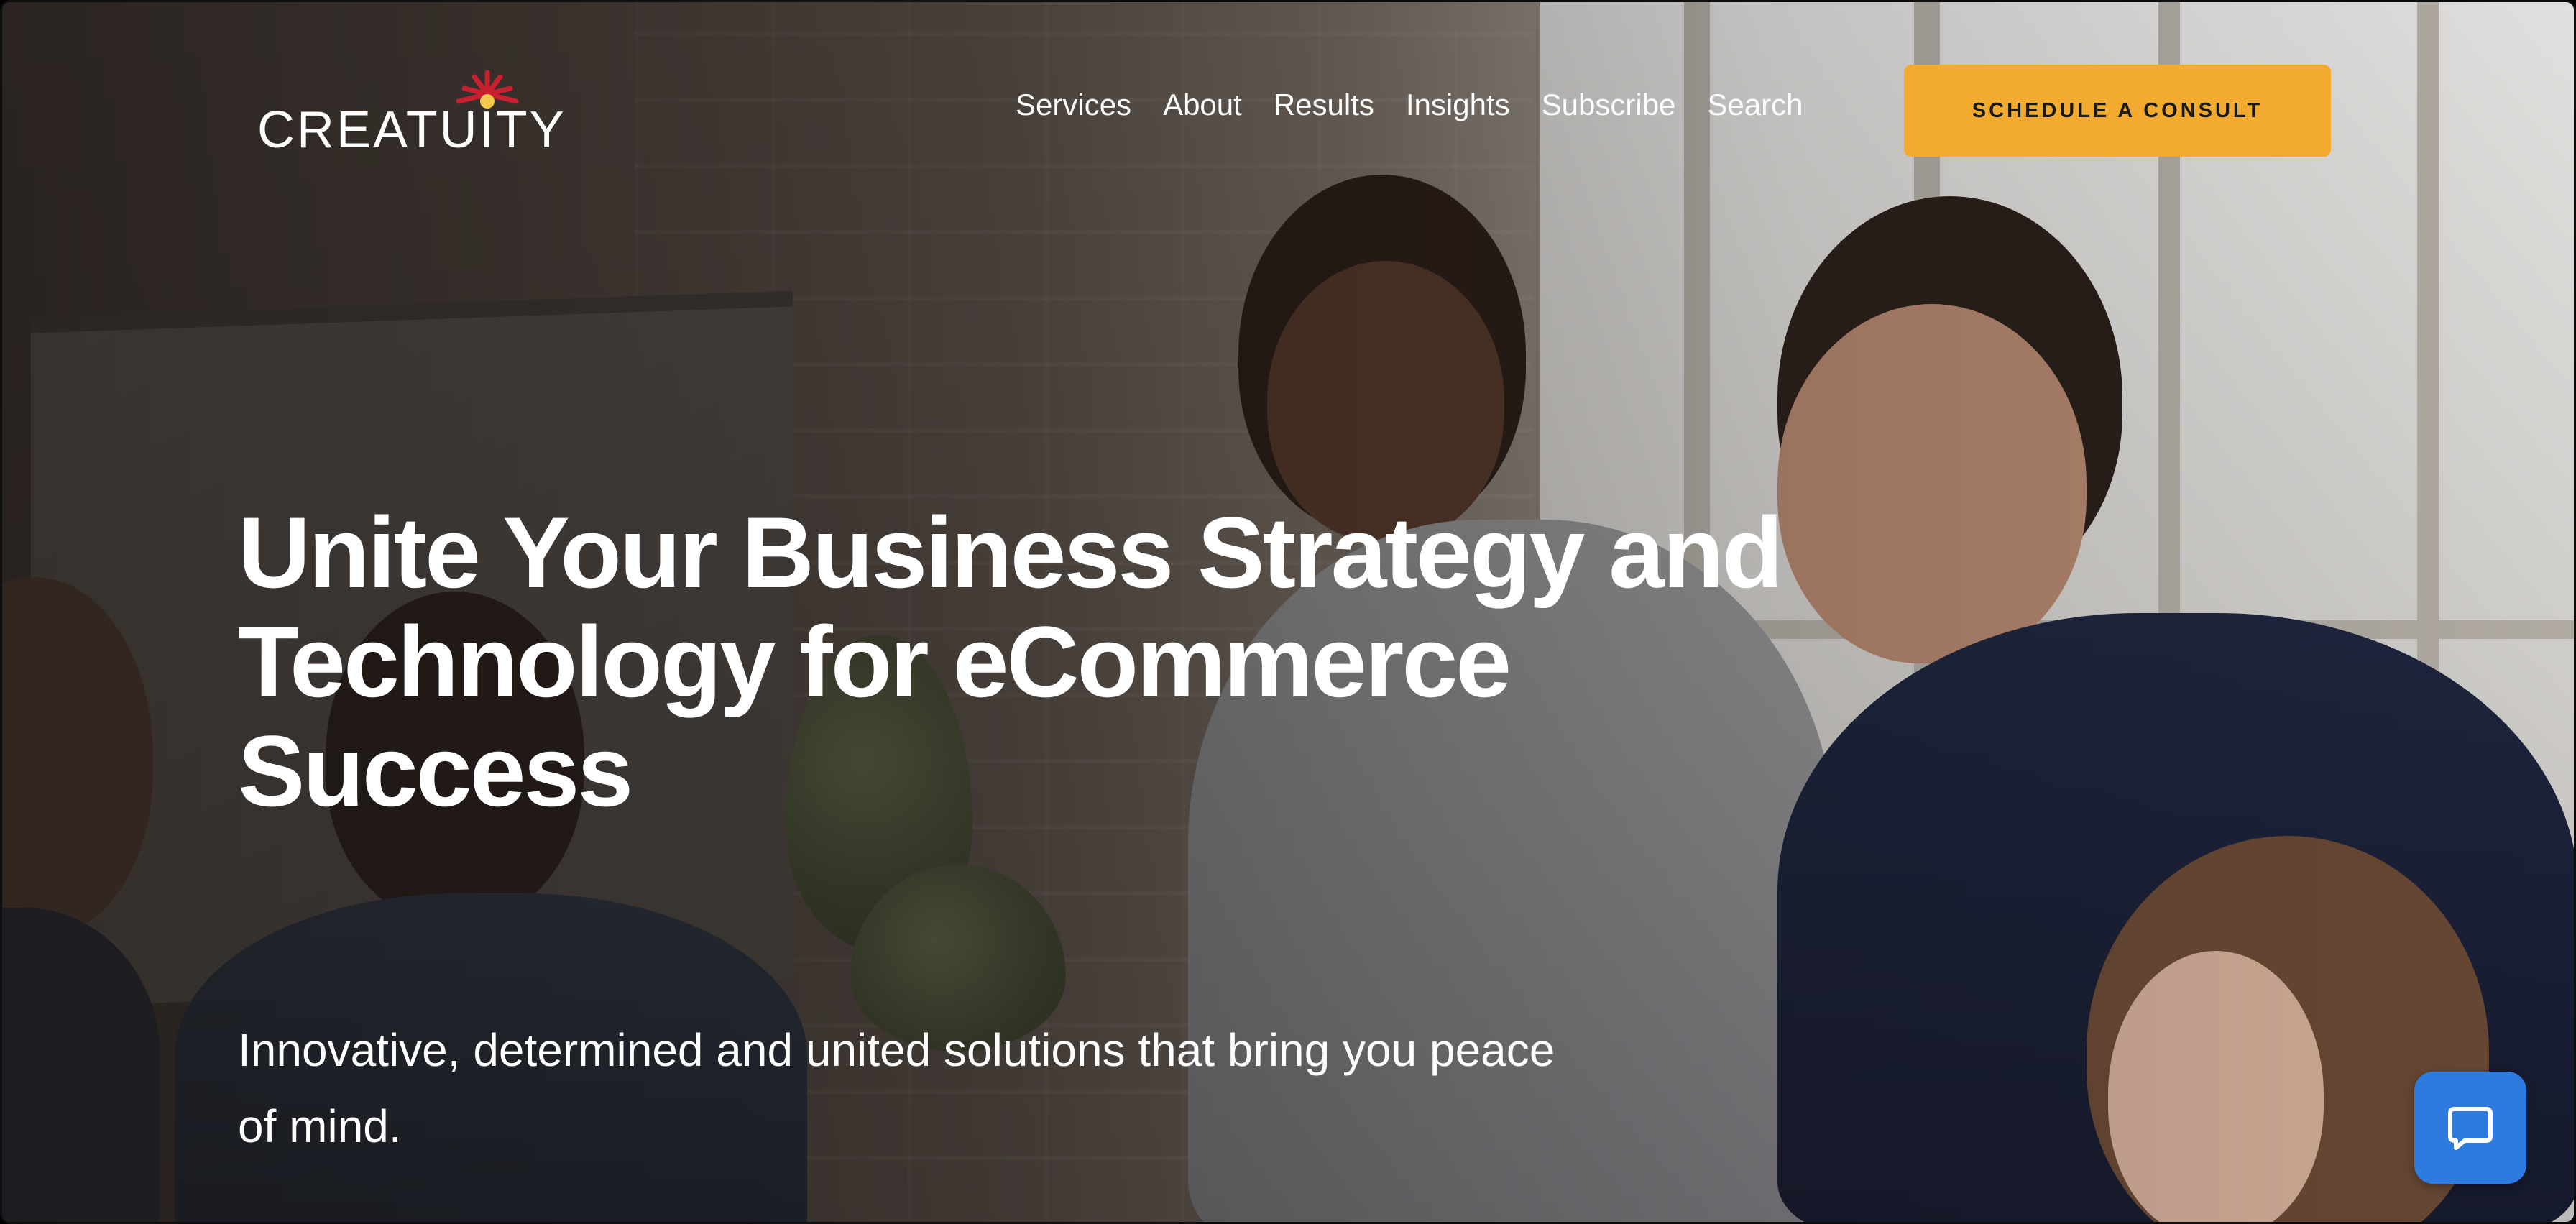  I want to click on hero-headline-line: Technology for eCommerce, so click(875, 661).